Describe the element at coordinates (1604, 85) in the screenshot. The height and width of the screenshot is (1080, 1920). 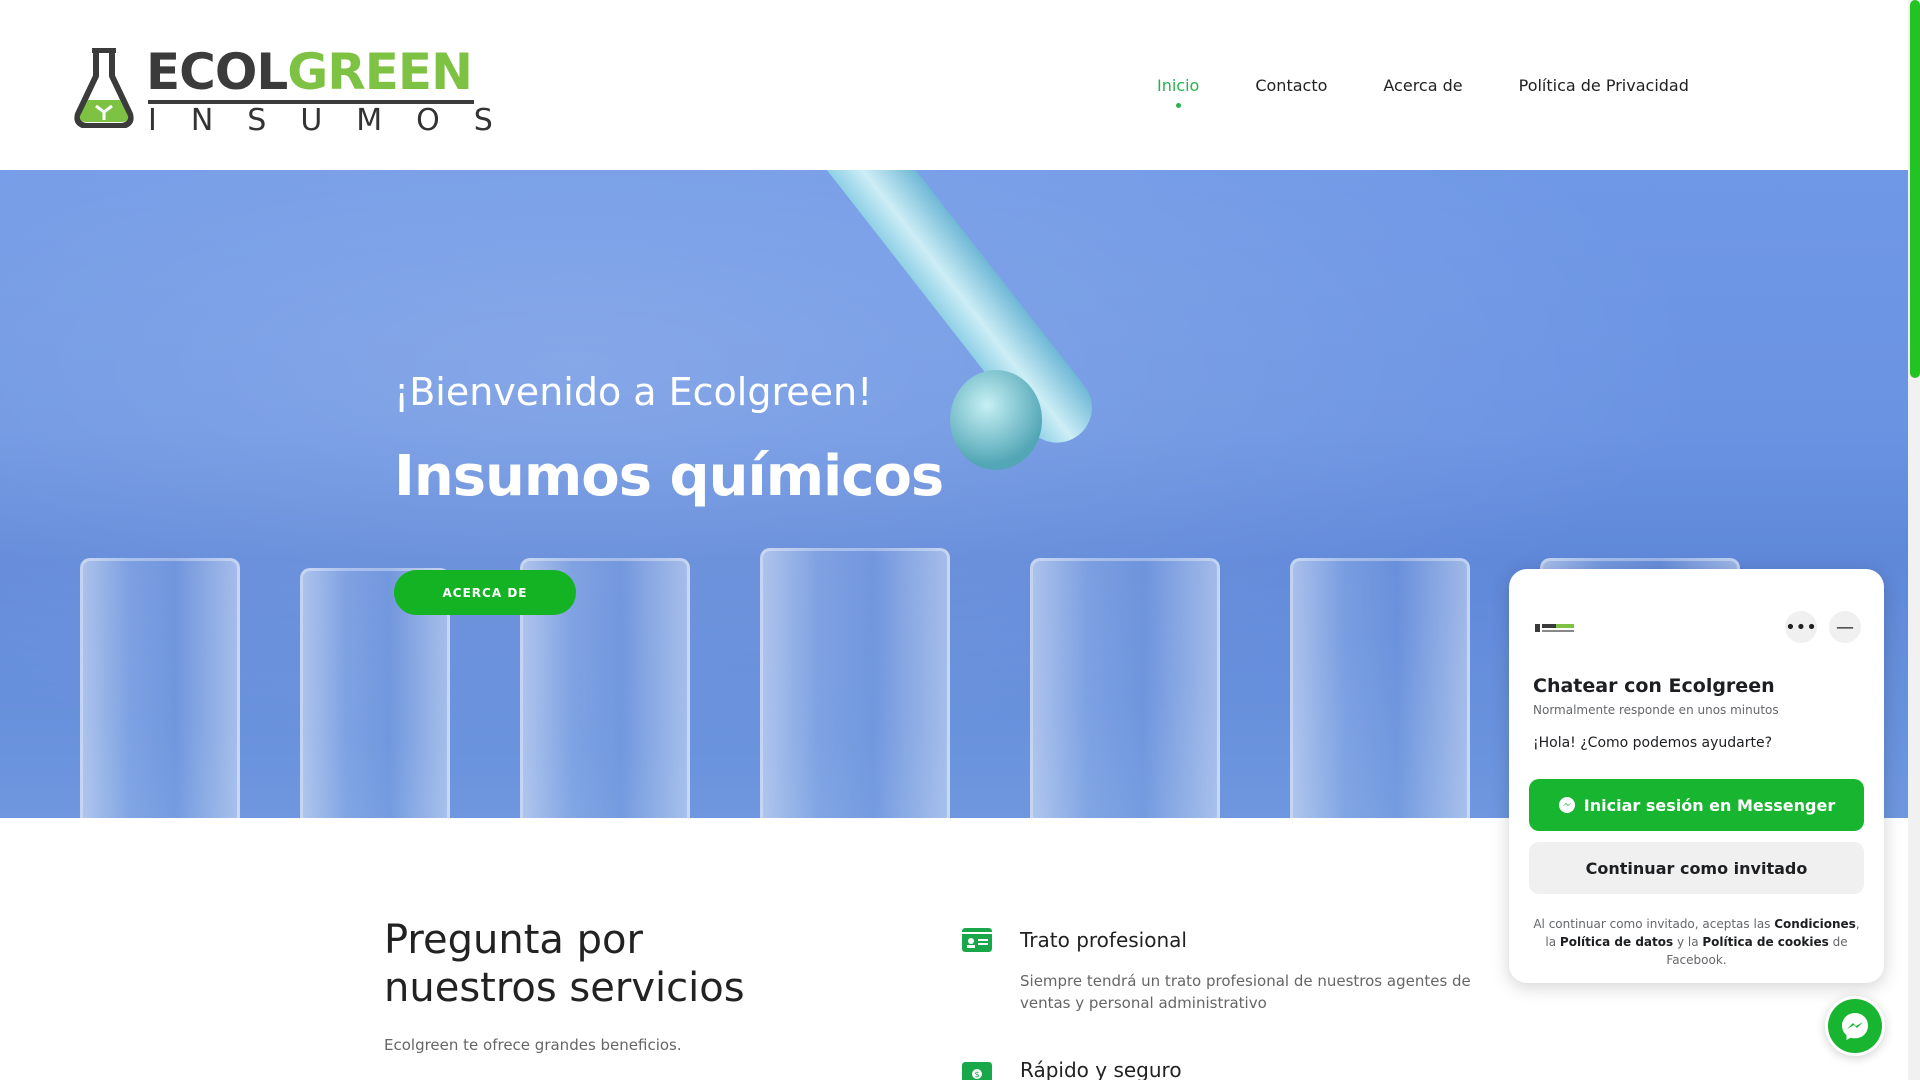
I see `nav-item-politica-privacidad: Política de Privacidad` at that location.